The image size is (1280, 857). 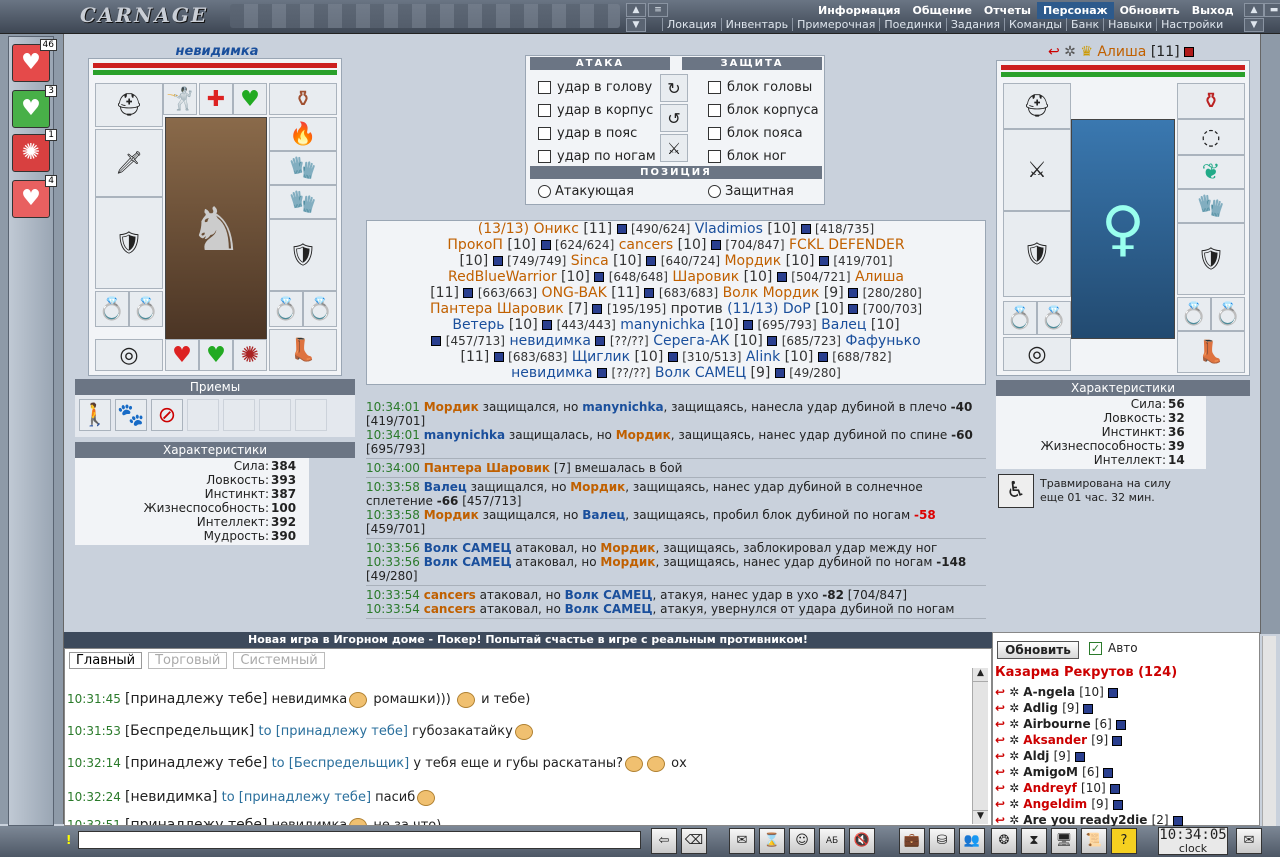 What do you see at coordinates (694, 841) in the screenshot?
I see `eraser-icon: ⌫` at bounding box center [694, 841].